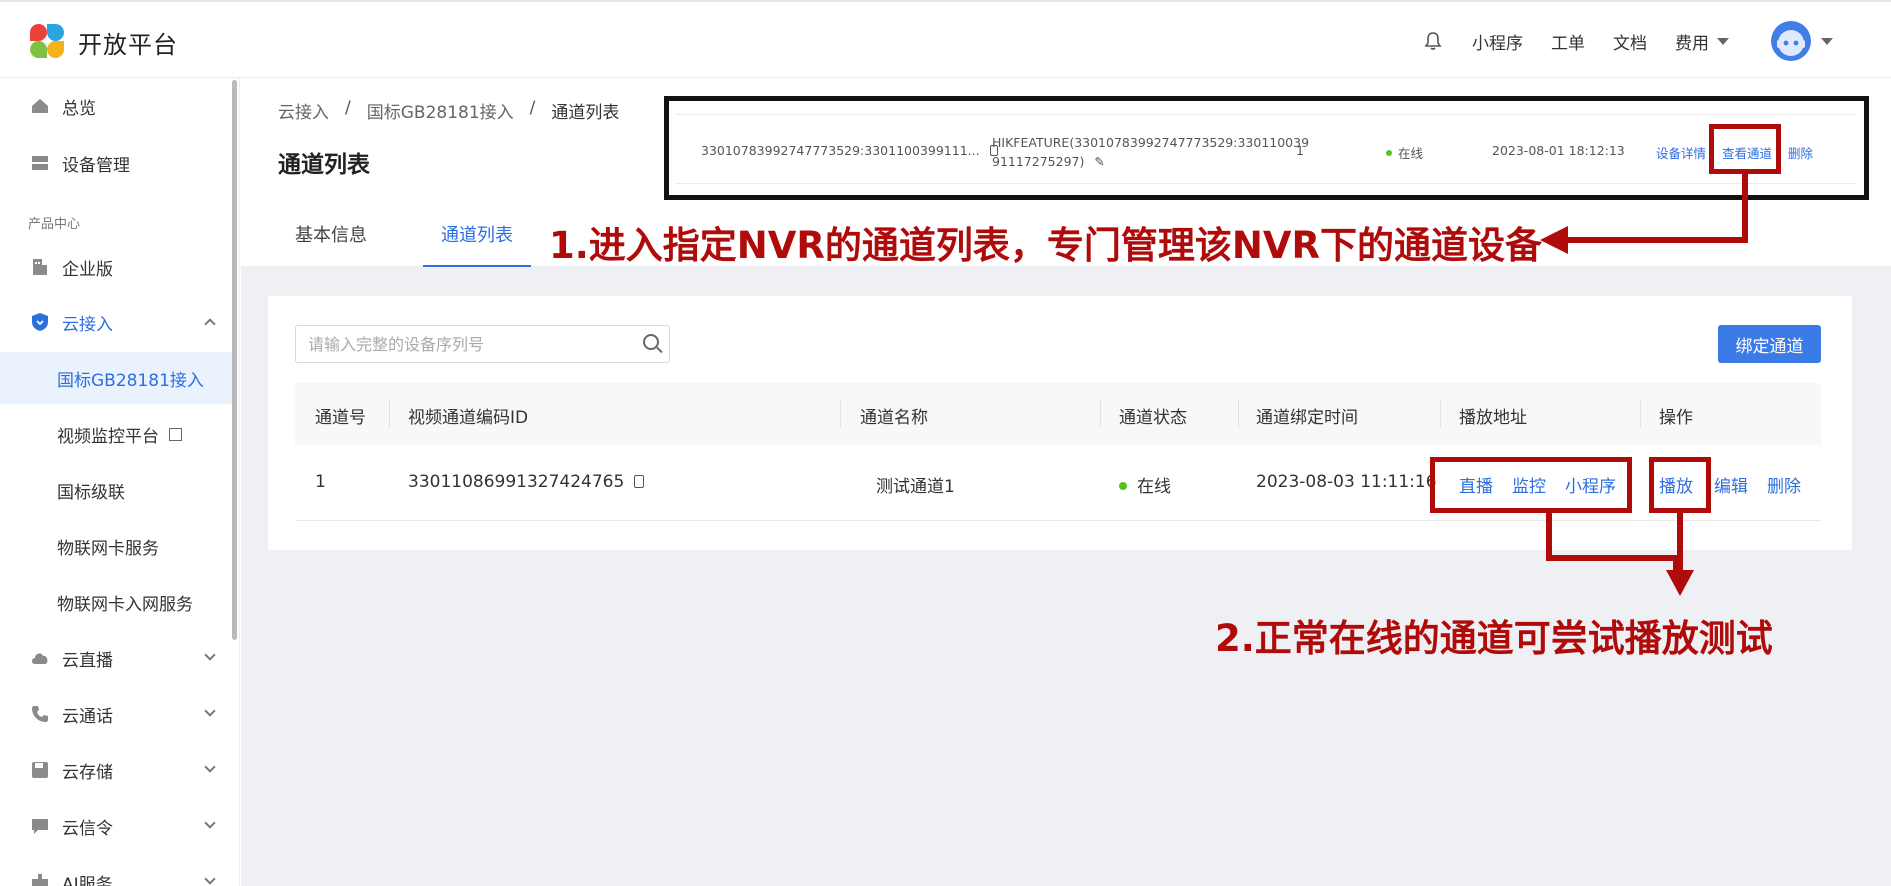  Describe the element at coordinates (1644, 385) in the screenshot. I see `annotation-arrows` at that location.